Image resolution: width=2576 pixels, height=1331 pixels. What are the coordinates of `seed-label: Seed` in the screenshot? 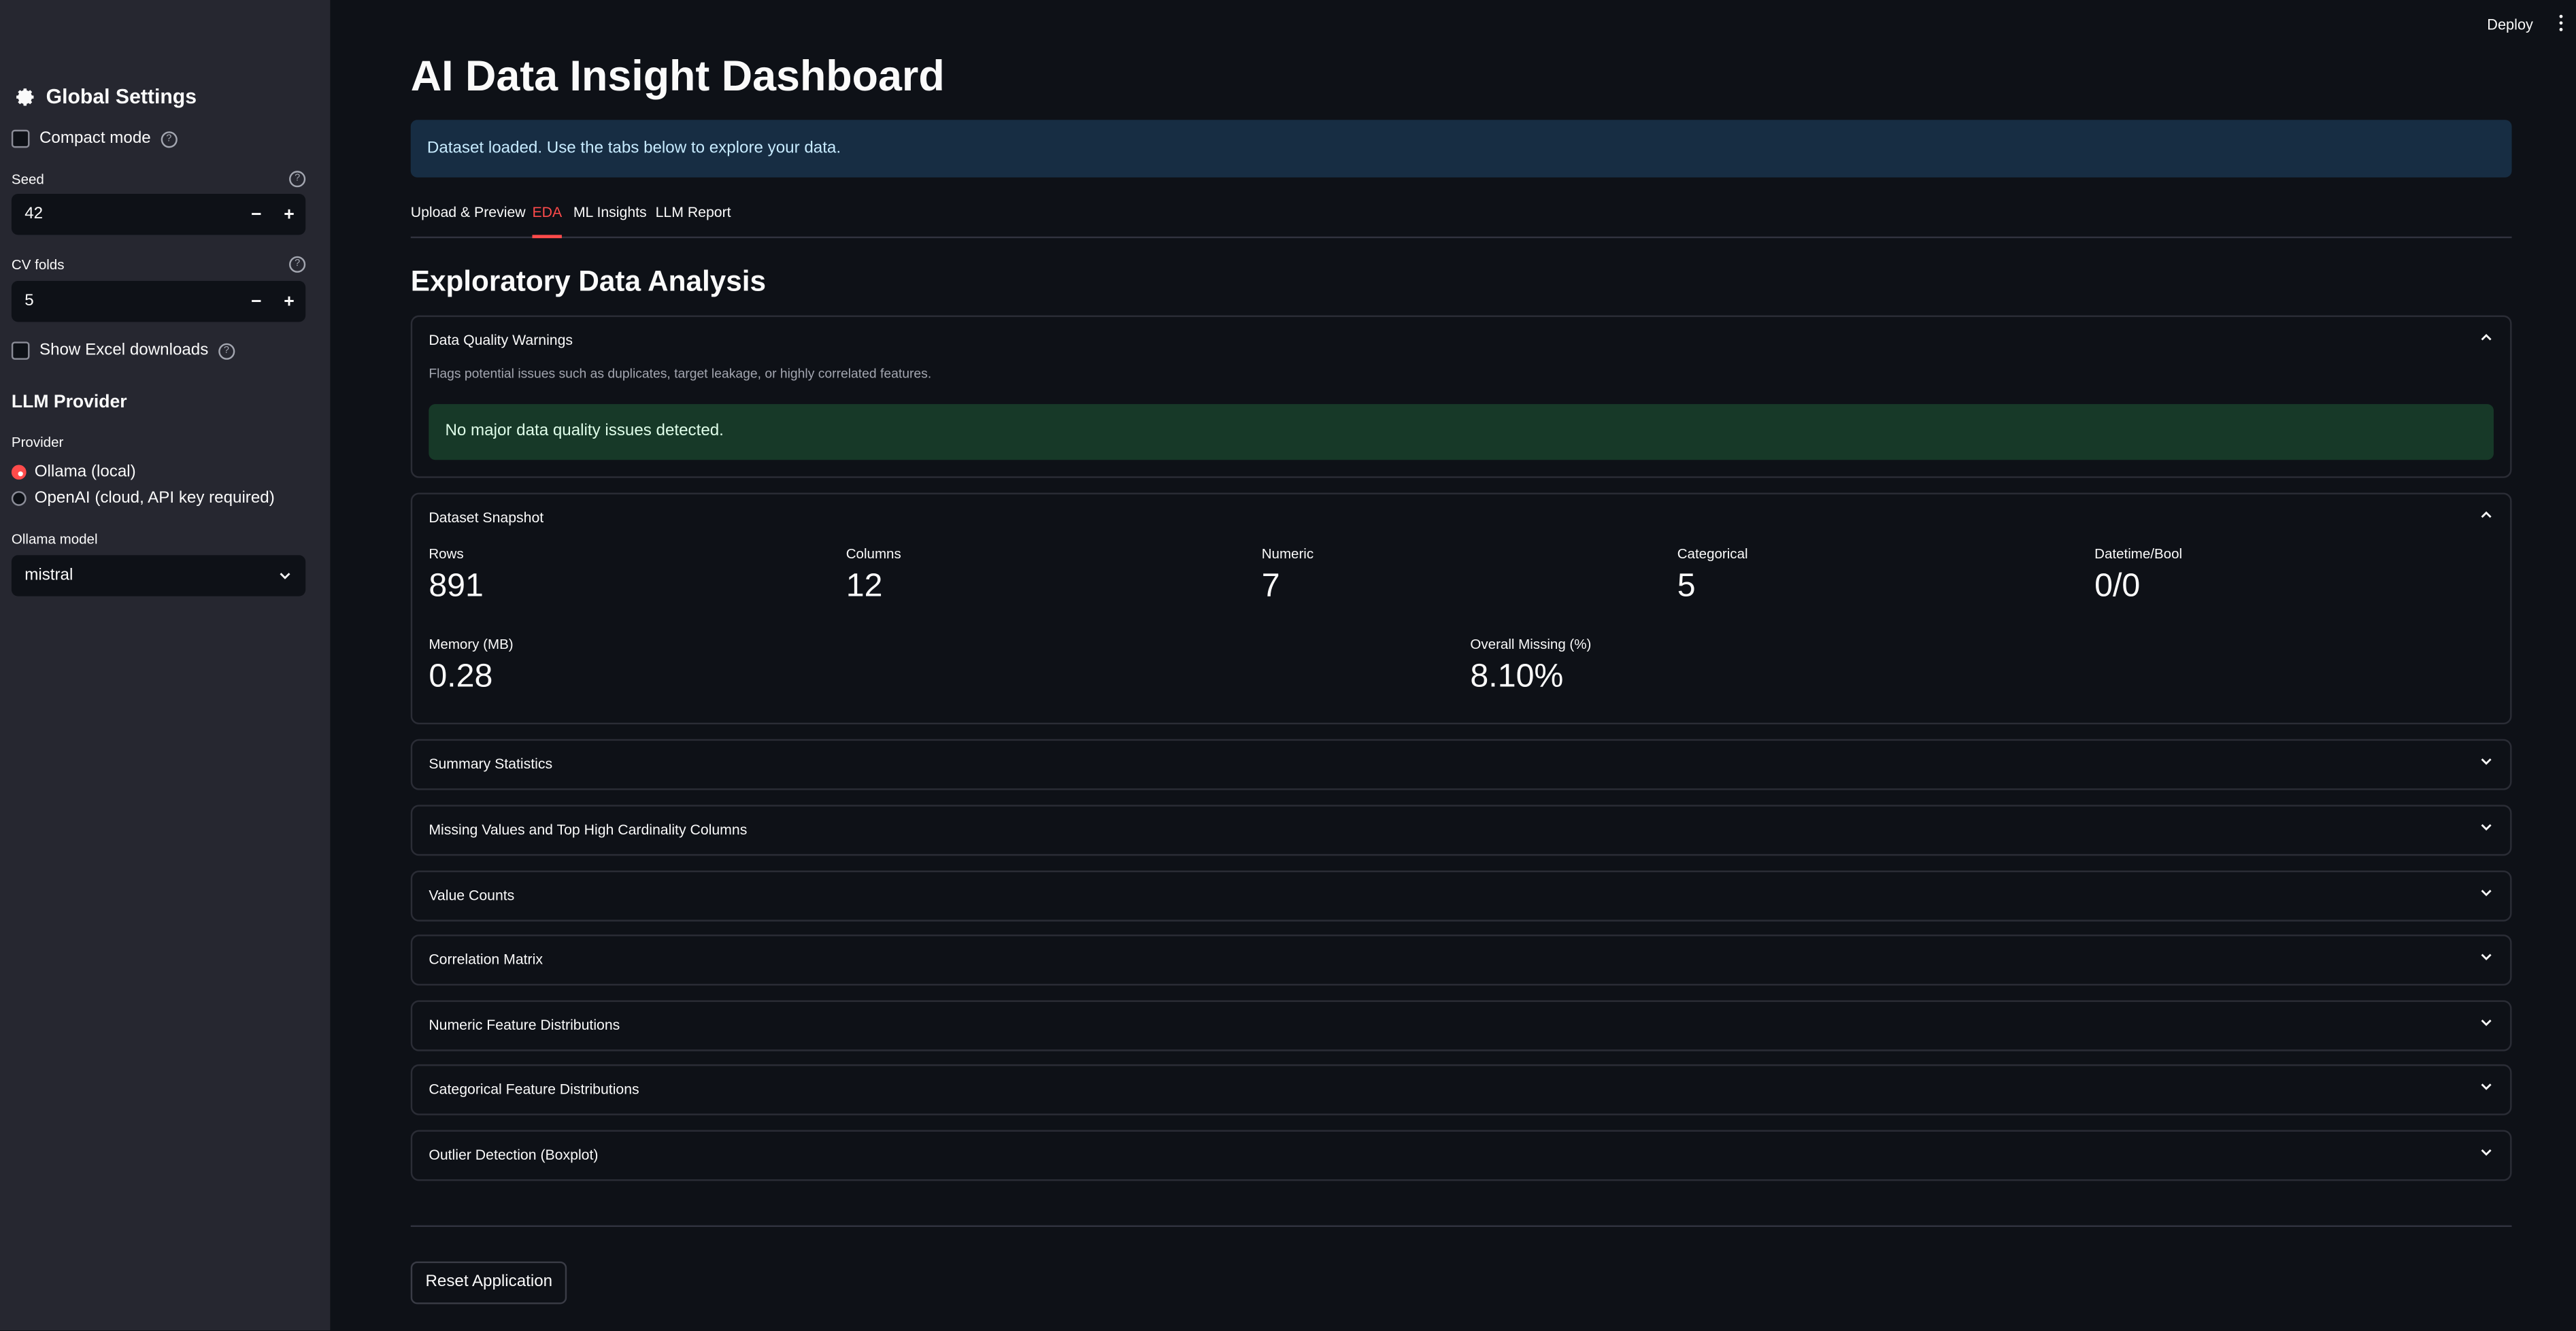 It's located at (27, 179).